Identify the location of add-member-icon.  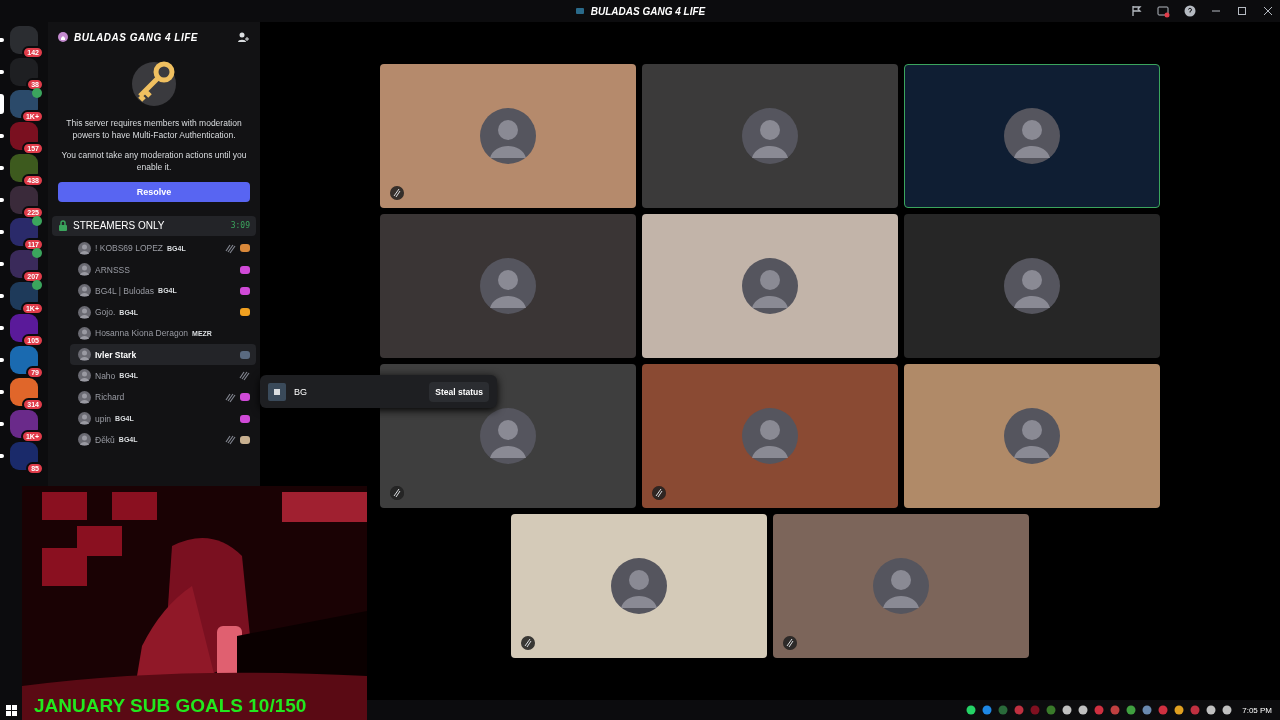
(243, 37).